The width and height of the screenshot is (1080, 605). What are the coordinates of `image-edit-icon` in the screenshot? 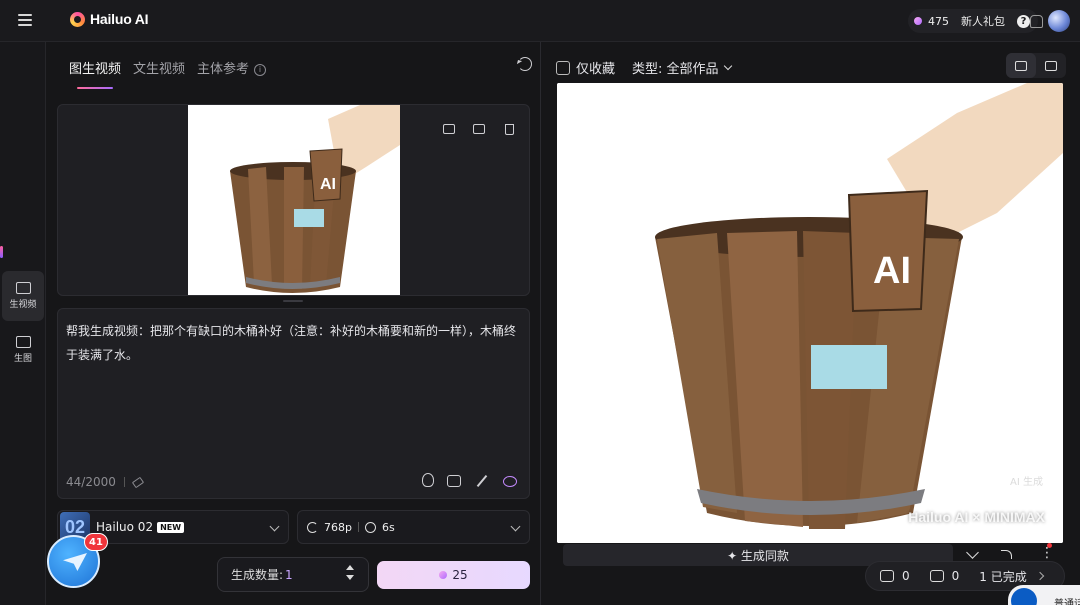 It's located at (479, 129).